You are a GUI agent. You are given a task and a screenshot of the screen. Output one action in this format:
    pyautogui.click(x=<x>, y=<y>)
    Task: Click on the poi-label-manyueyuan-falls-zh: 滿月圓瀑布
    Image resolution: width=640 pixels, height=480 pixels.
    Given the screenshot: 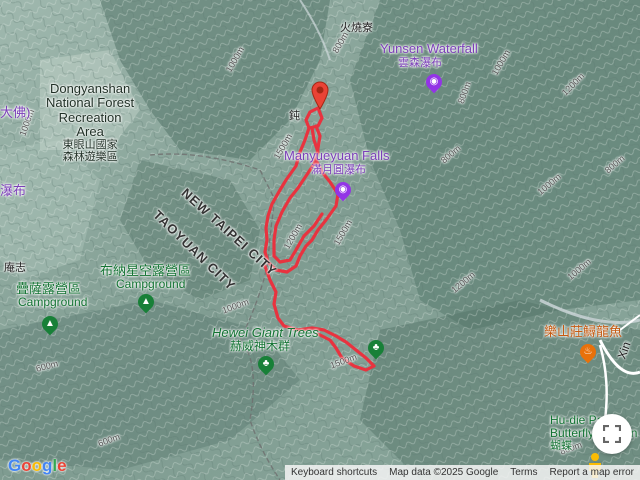 What is the action you would take?
    pyautogui.click(x=338, y=170)
    